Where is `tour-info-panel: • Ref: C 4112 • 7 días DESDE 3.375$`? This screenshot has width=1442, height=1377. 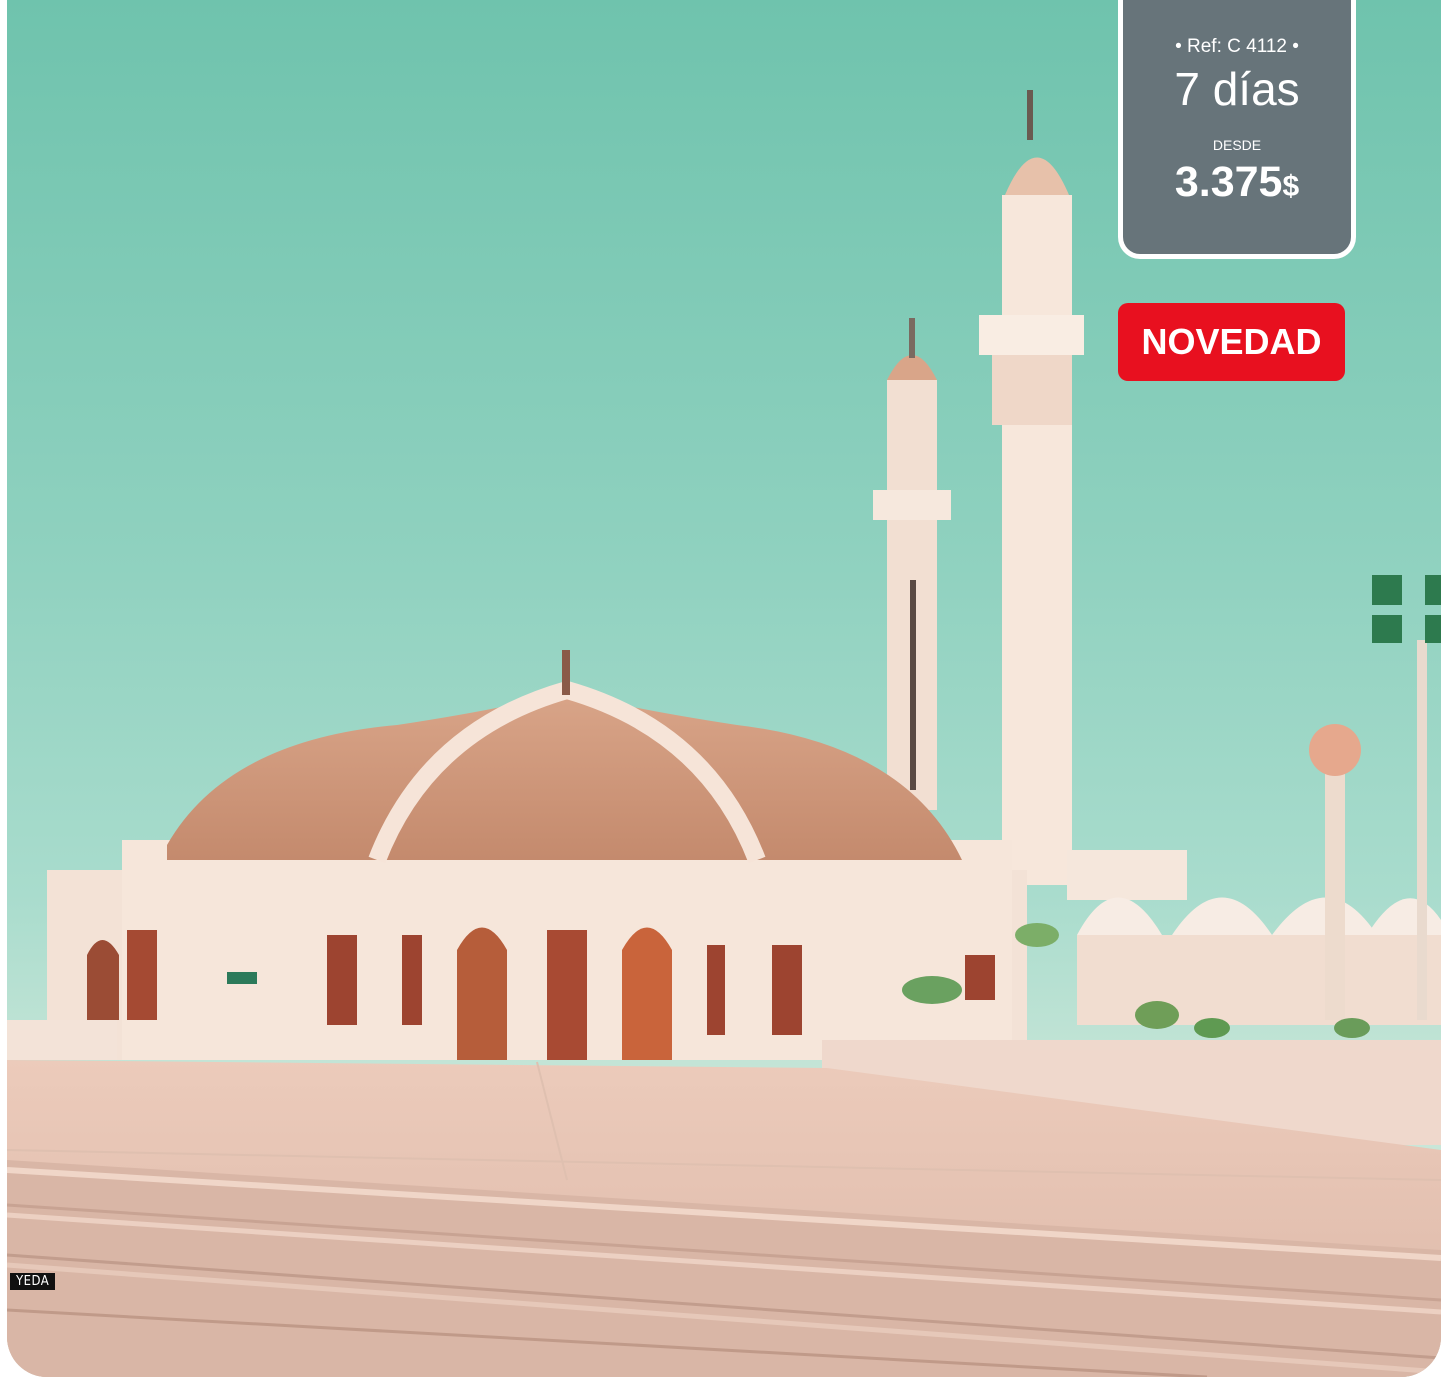
tour-info-panel: • Ref: C 4112 • 7 días DESDE 3.375$ is located at coordinates (1237, 129).